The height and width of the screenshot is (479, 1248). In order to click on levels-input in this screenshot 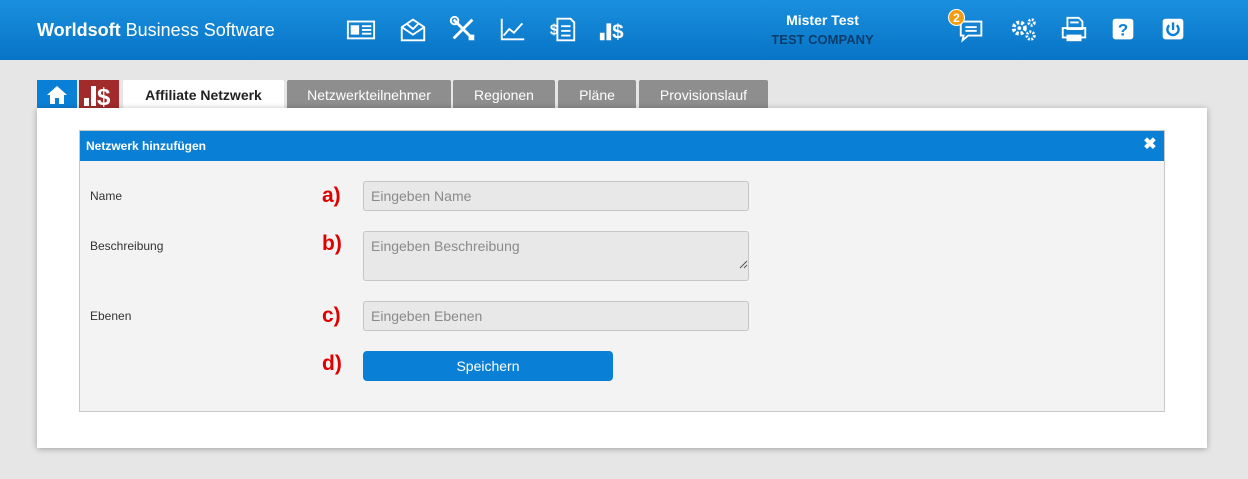, I will do `click(556, 316)`.